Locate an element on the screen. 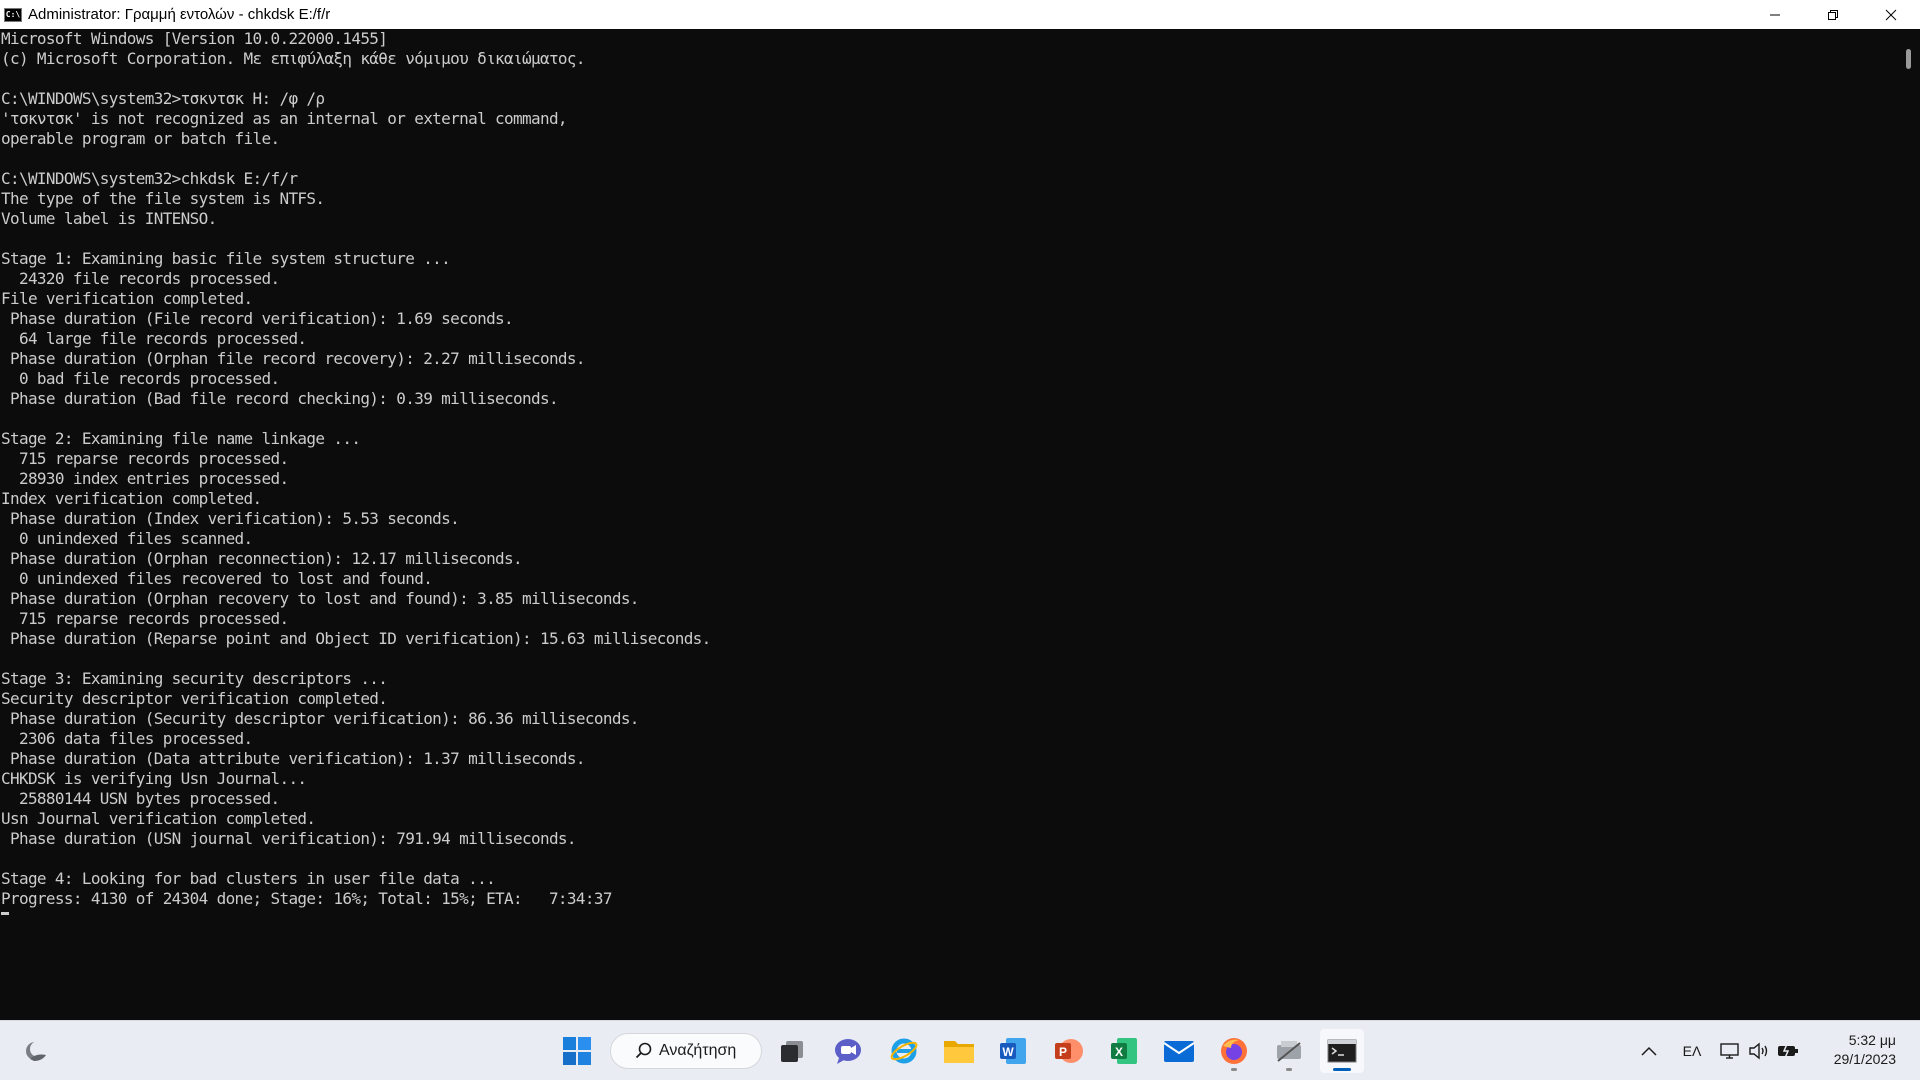 This screenshot has height=1080, width=1920. search-label: Αναζήτηση is located at coordinates (698, 1050).